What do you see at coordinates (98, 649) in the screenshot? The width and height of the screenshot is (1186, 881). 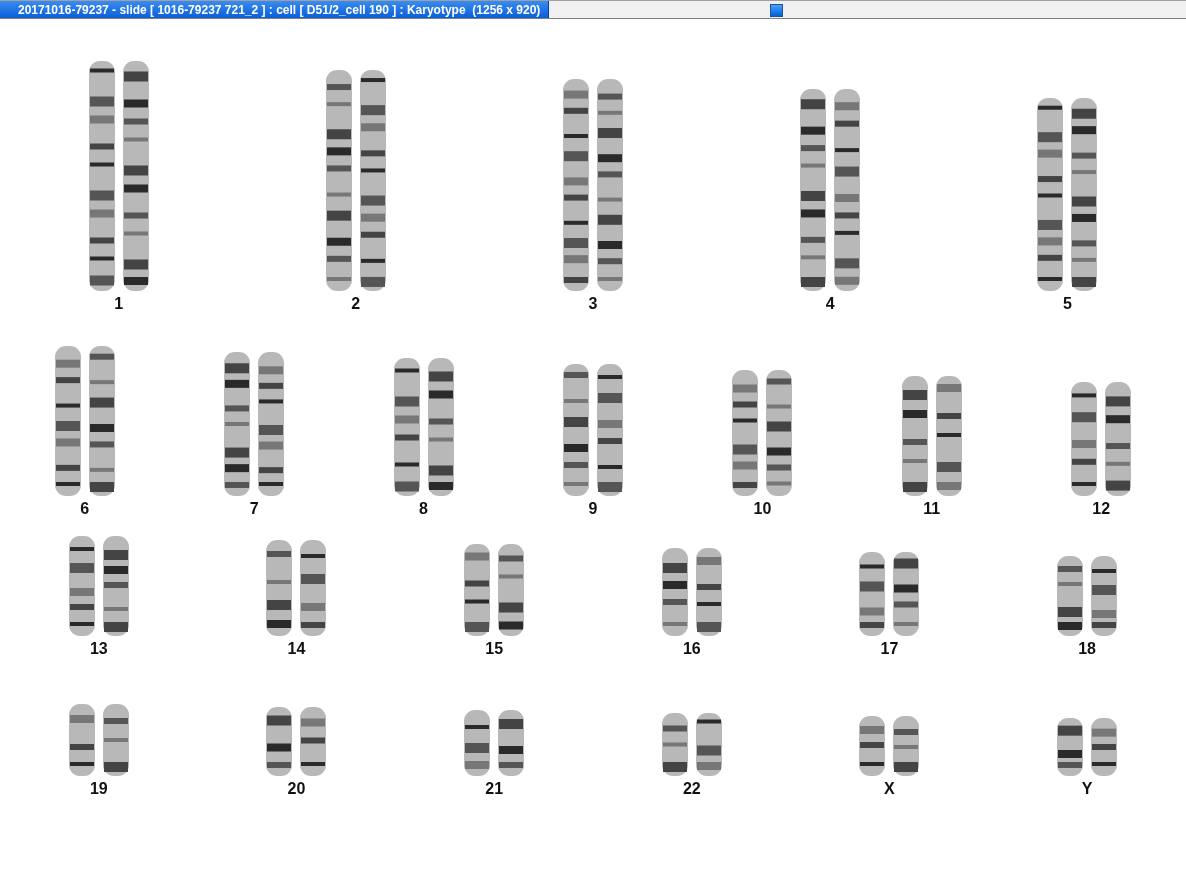 I see `chromosome-number: 13` at bounding box center [98, 649].